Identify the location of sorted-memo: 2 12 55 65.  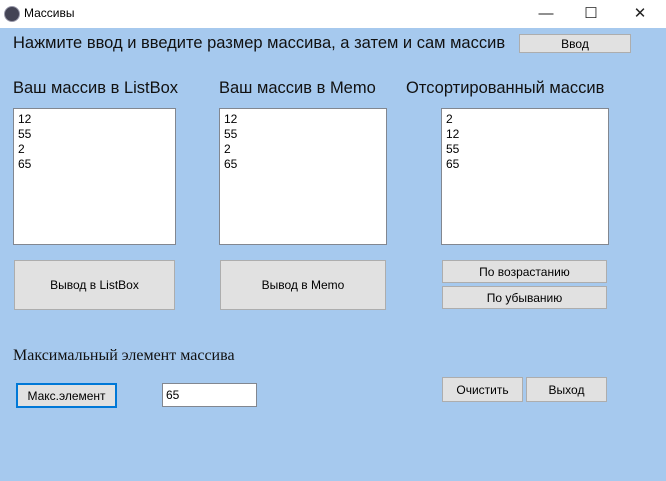
(525, 176).